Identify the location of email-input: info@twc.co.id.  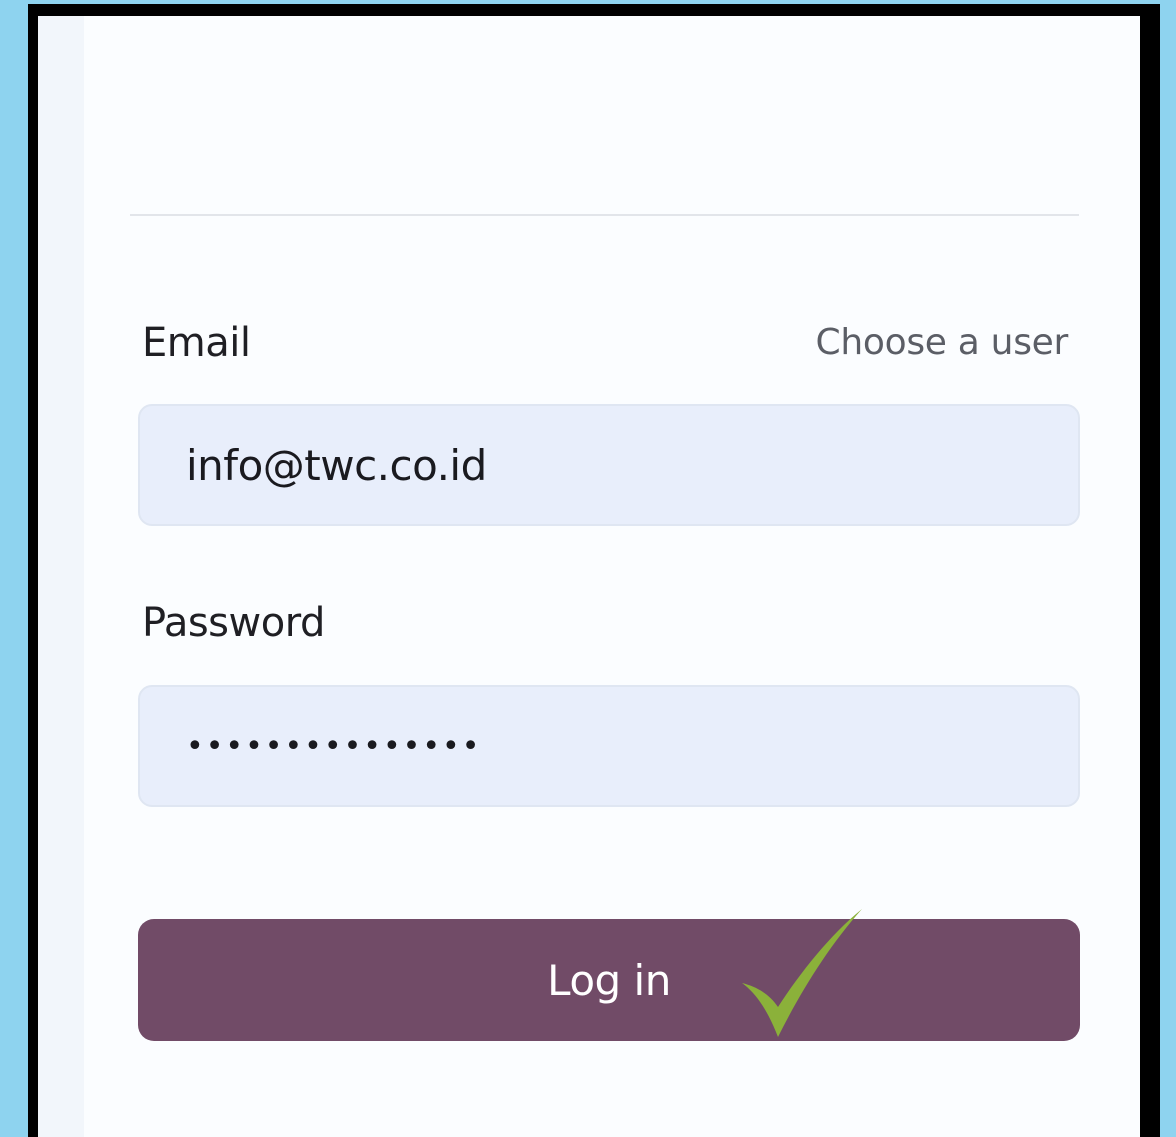
(609, 465).